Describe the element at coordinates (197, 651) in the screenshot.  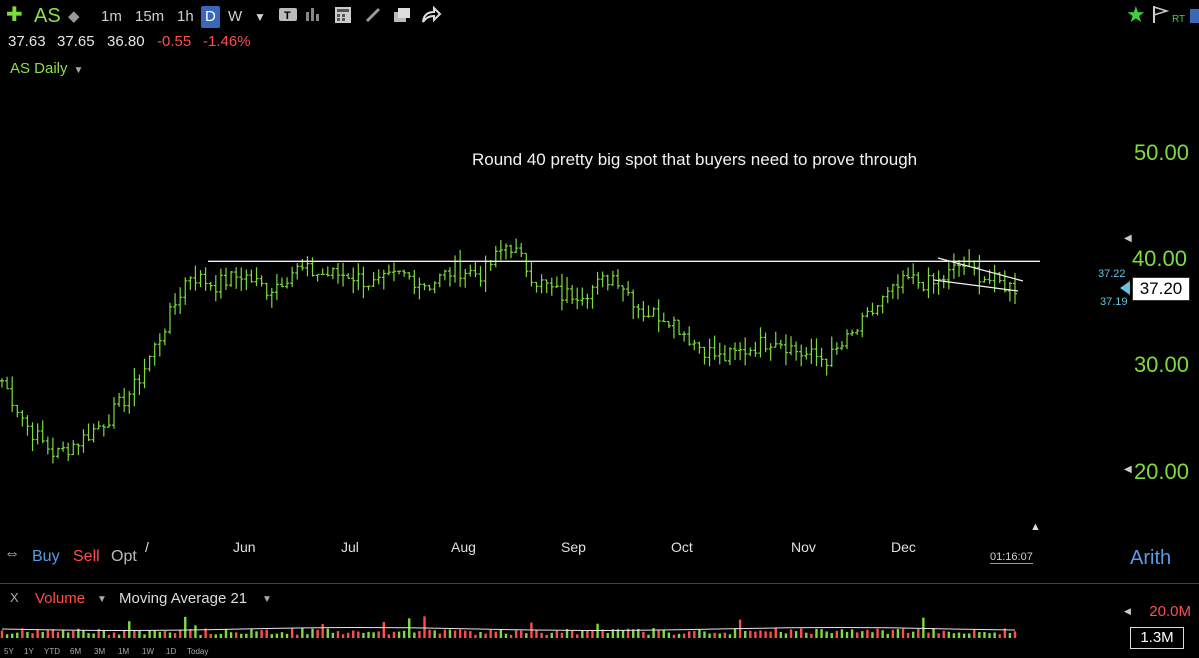
I see `range-today: Today` at that location.